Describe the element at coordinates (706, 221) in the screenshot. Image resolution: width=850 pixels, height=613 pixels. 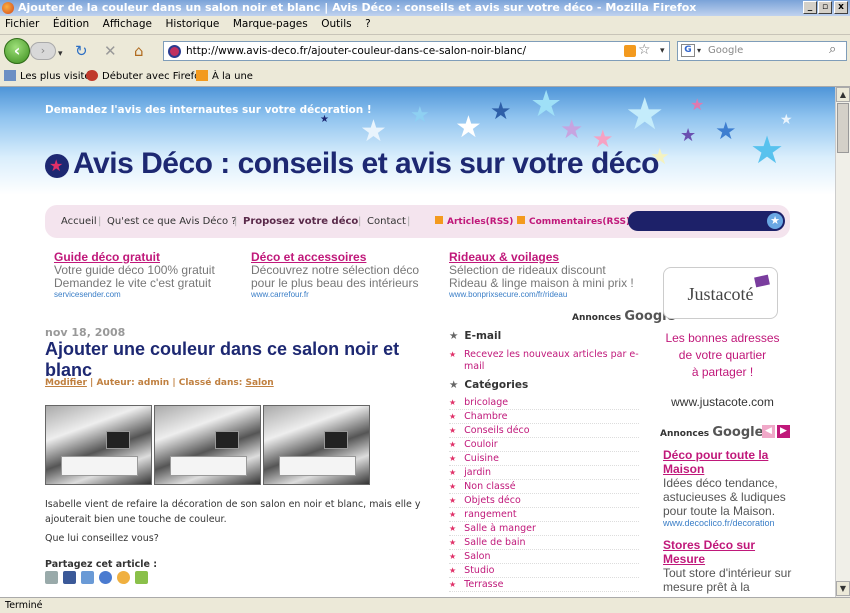
I see `site-search-input: ★` at that location.